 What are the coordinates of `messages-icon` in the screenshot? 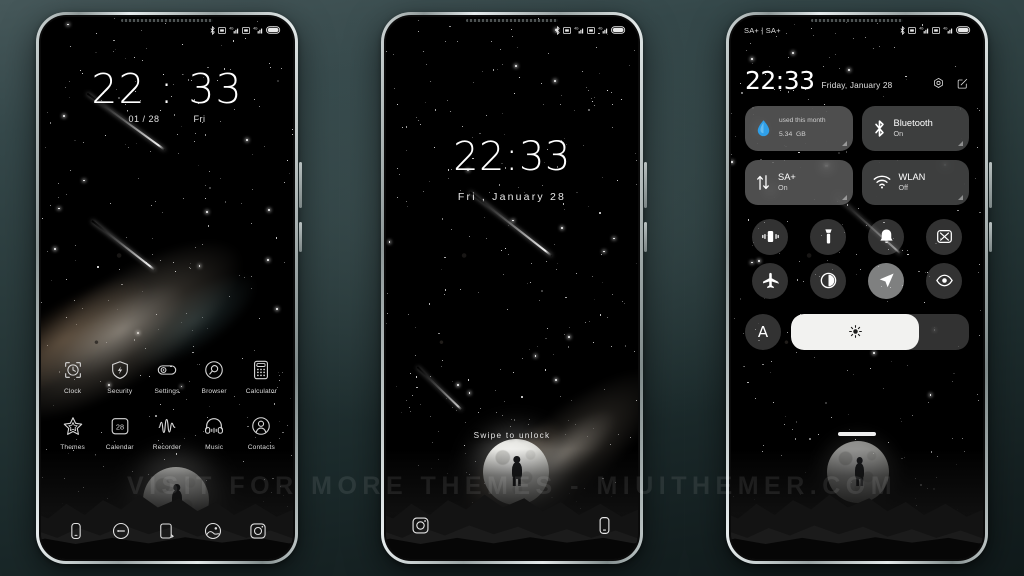 It's located at (121, 531).